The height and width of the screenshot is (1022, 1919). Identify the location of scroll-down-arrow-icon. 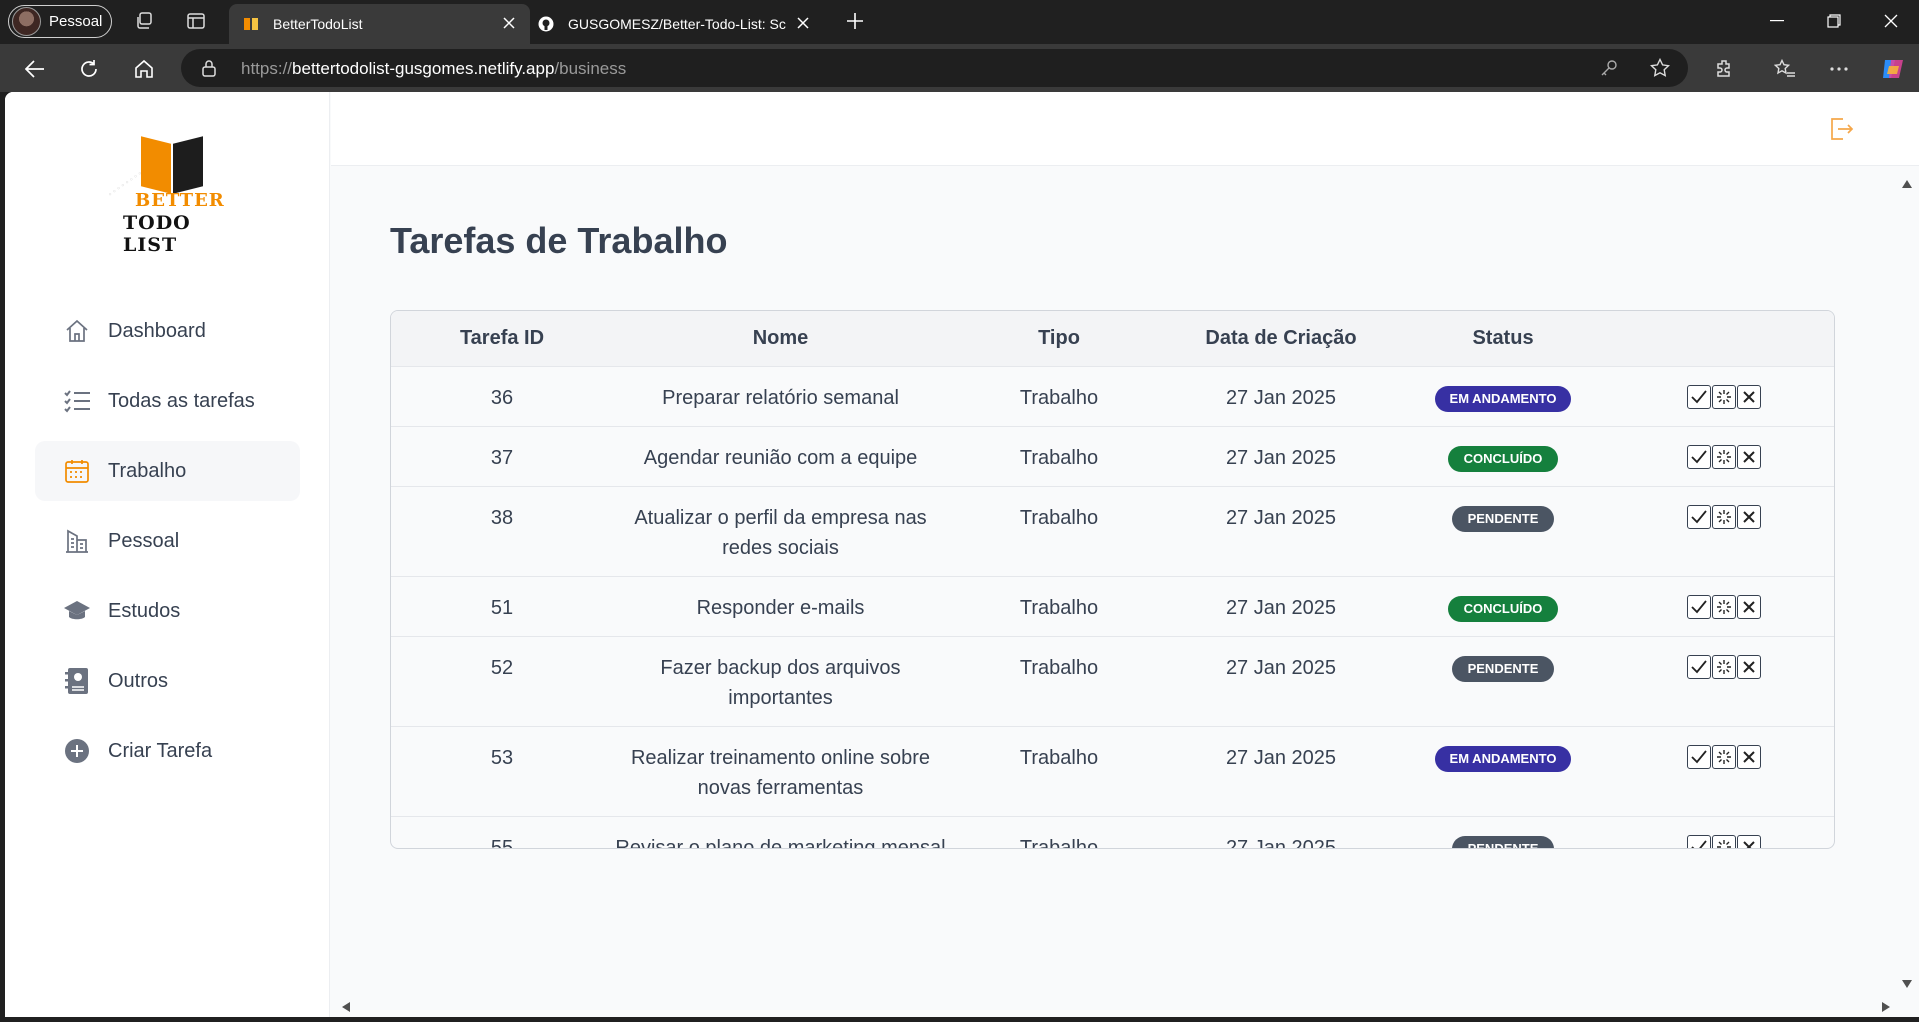
(1907, 985).